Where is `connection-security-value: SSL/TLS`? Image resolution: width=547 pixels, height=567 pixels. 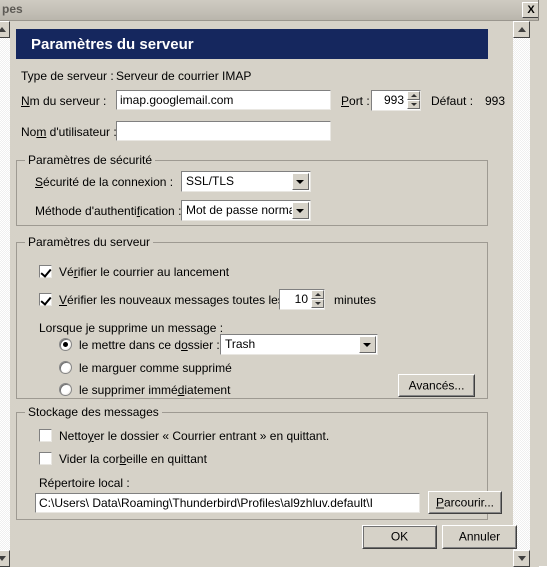
connection-security-value: SSL/TLS is located at coordinates (210, 181).